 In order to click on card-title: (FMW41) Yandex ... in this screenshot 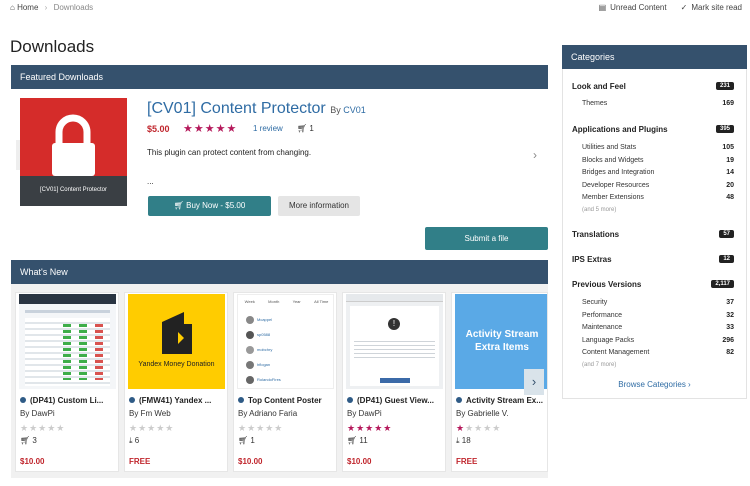, I will do `click(175, 400)`.